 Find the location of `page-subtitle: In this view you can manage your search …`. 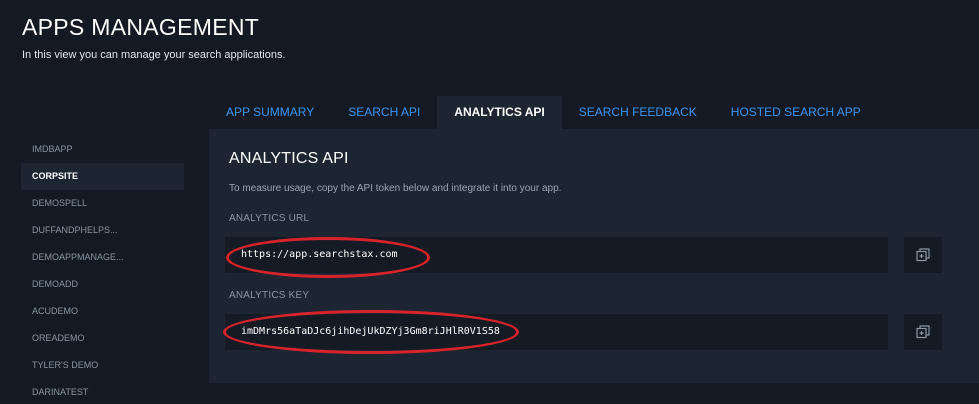

page-subtitle: In this view you can manage your search … is located at coordinates (154, 55).